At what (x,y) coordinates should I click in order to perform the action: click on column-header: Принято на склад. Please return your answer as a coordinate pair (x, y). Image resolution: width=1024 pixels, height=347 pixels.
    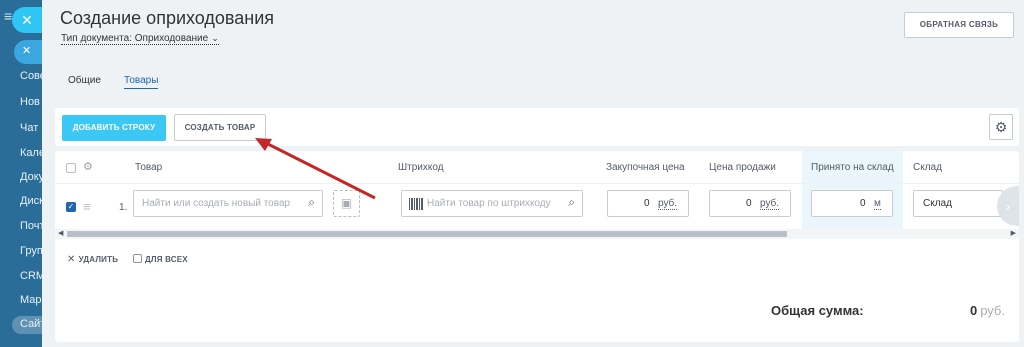
    Looking at the image, I should click on (852, 167).